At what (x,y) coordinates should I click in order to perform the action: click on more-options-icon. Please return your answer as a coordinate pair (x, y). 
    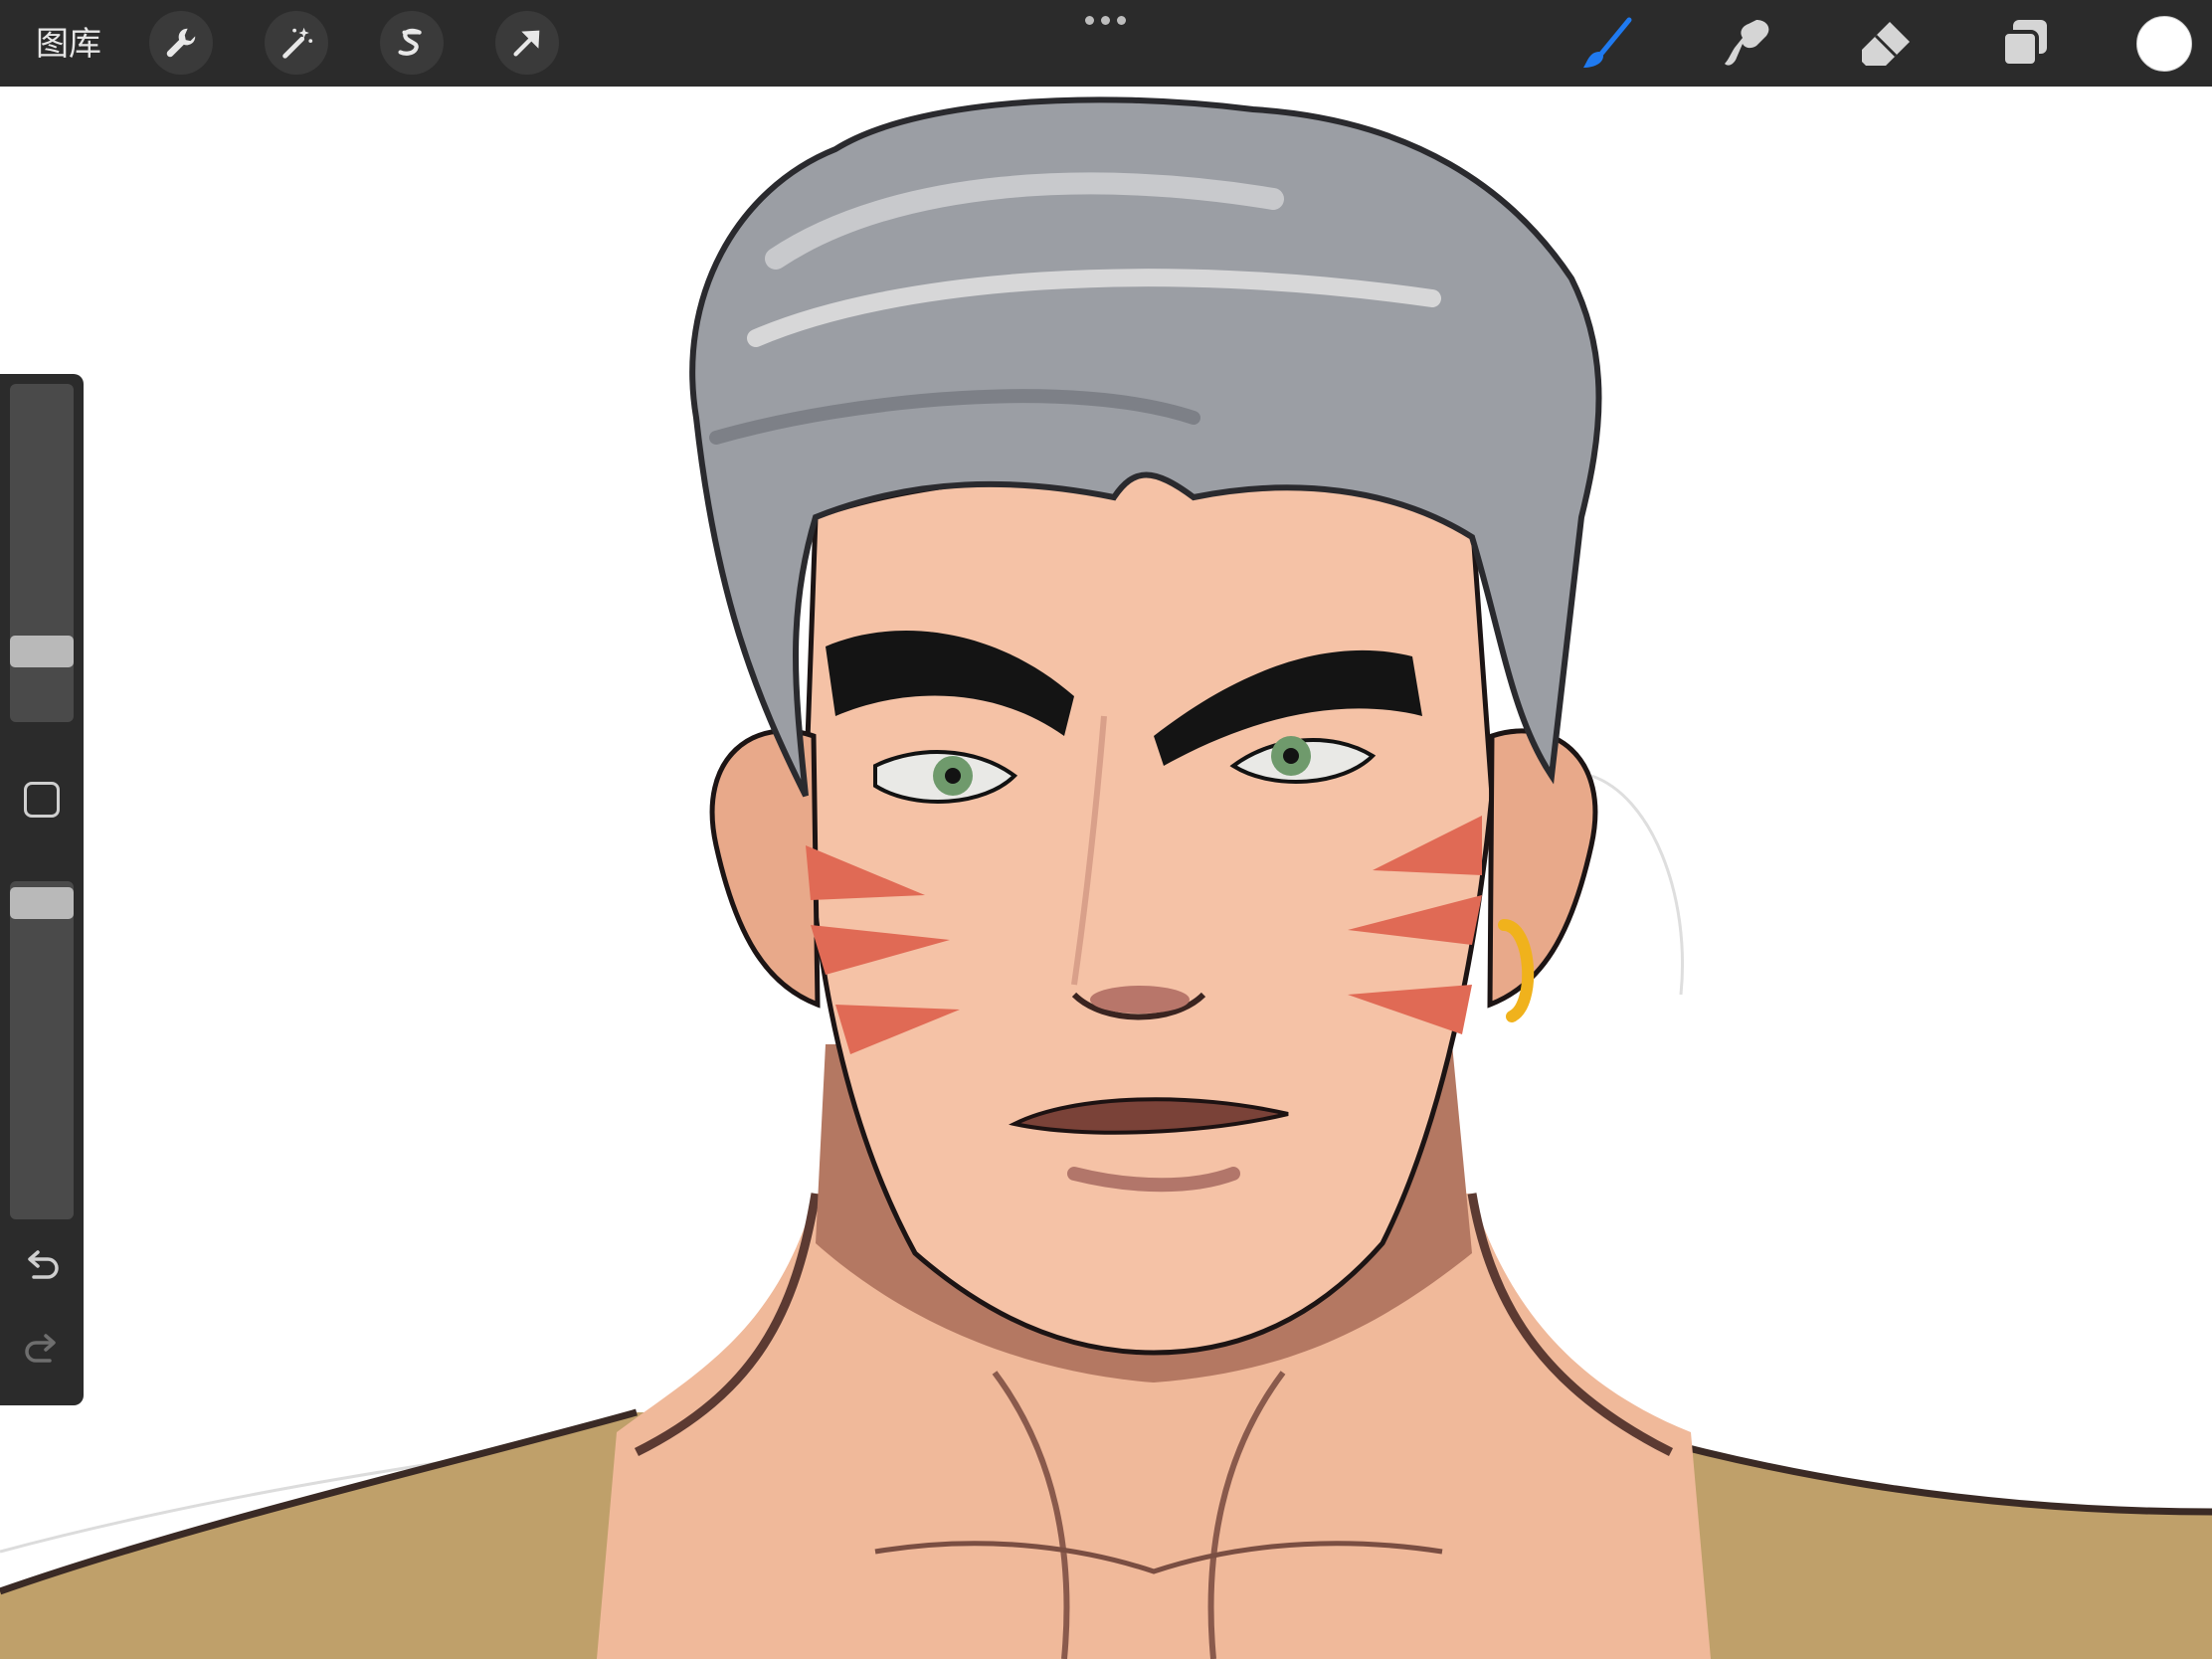
    Looking at the image, I should click on (1106, 20).